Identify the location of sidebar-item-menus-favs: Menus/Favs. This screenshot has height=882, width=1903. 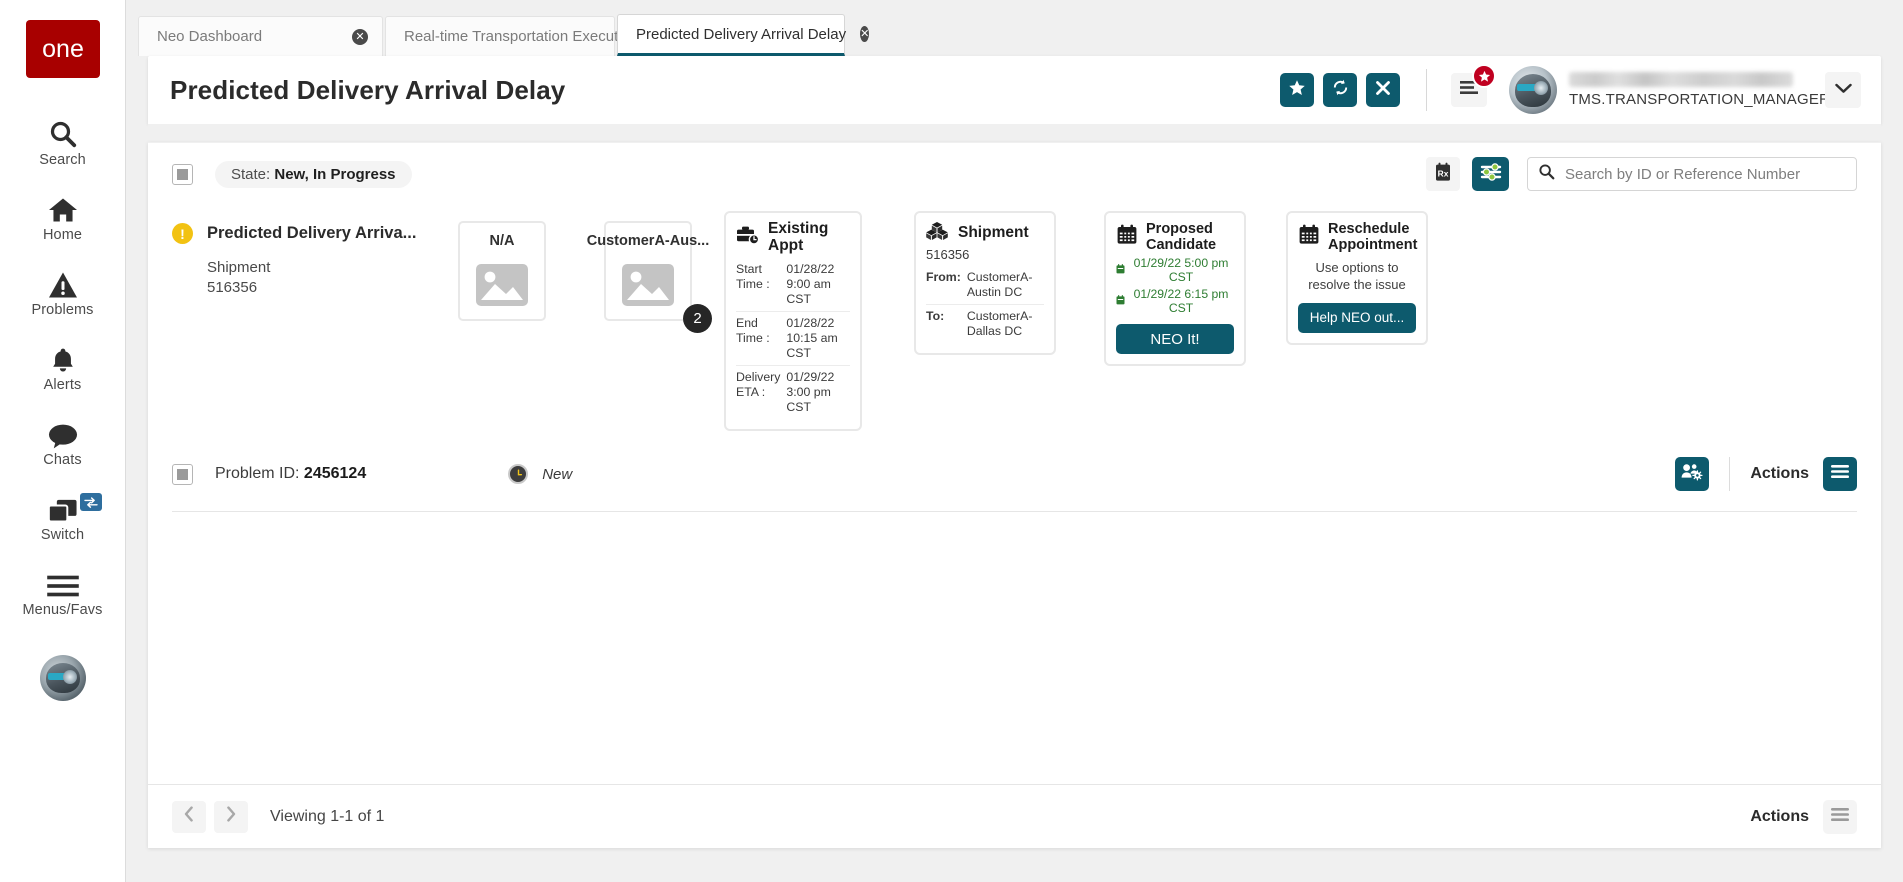
(63, 591).